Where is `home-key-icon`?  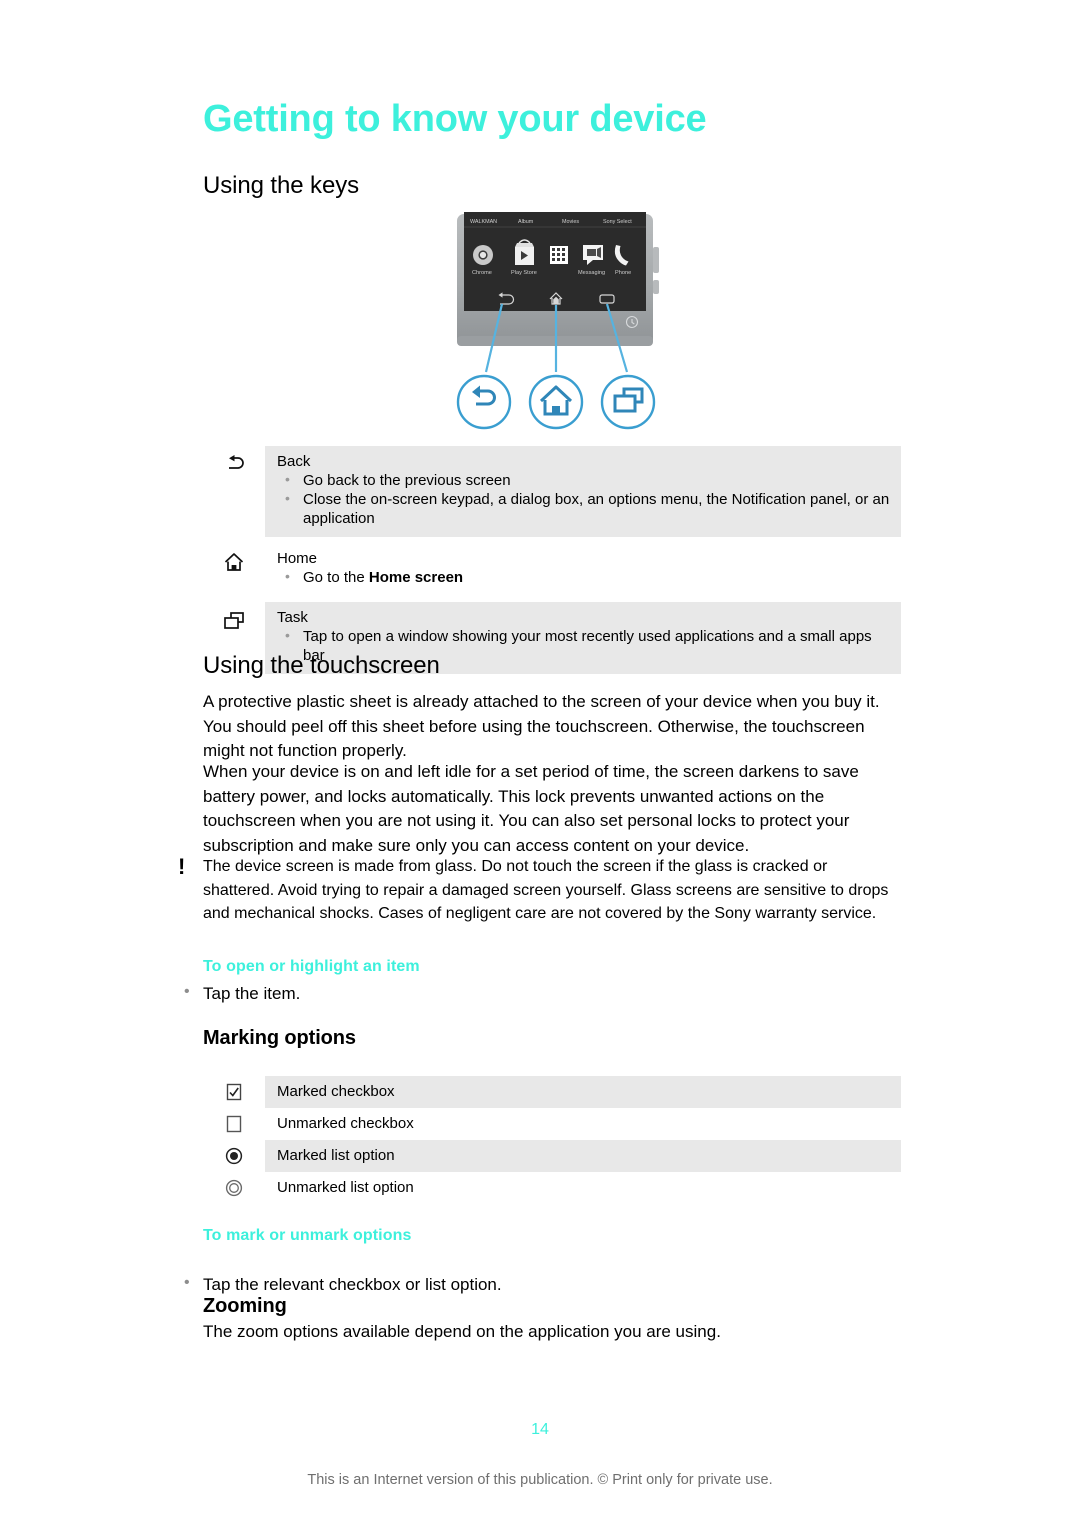
home-key-icon is located at coordinates (234, 558).